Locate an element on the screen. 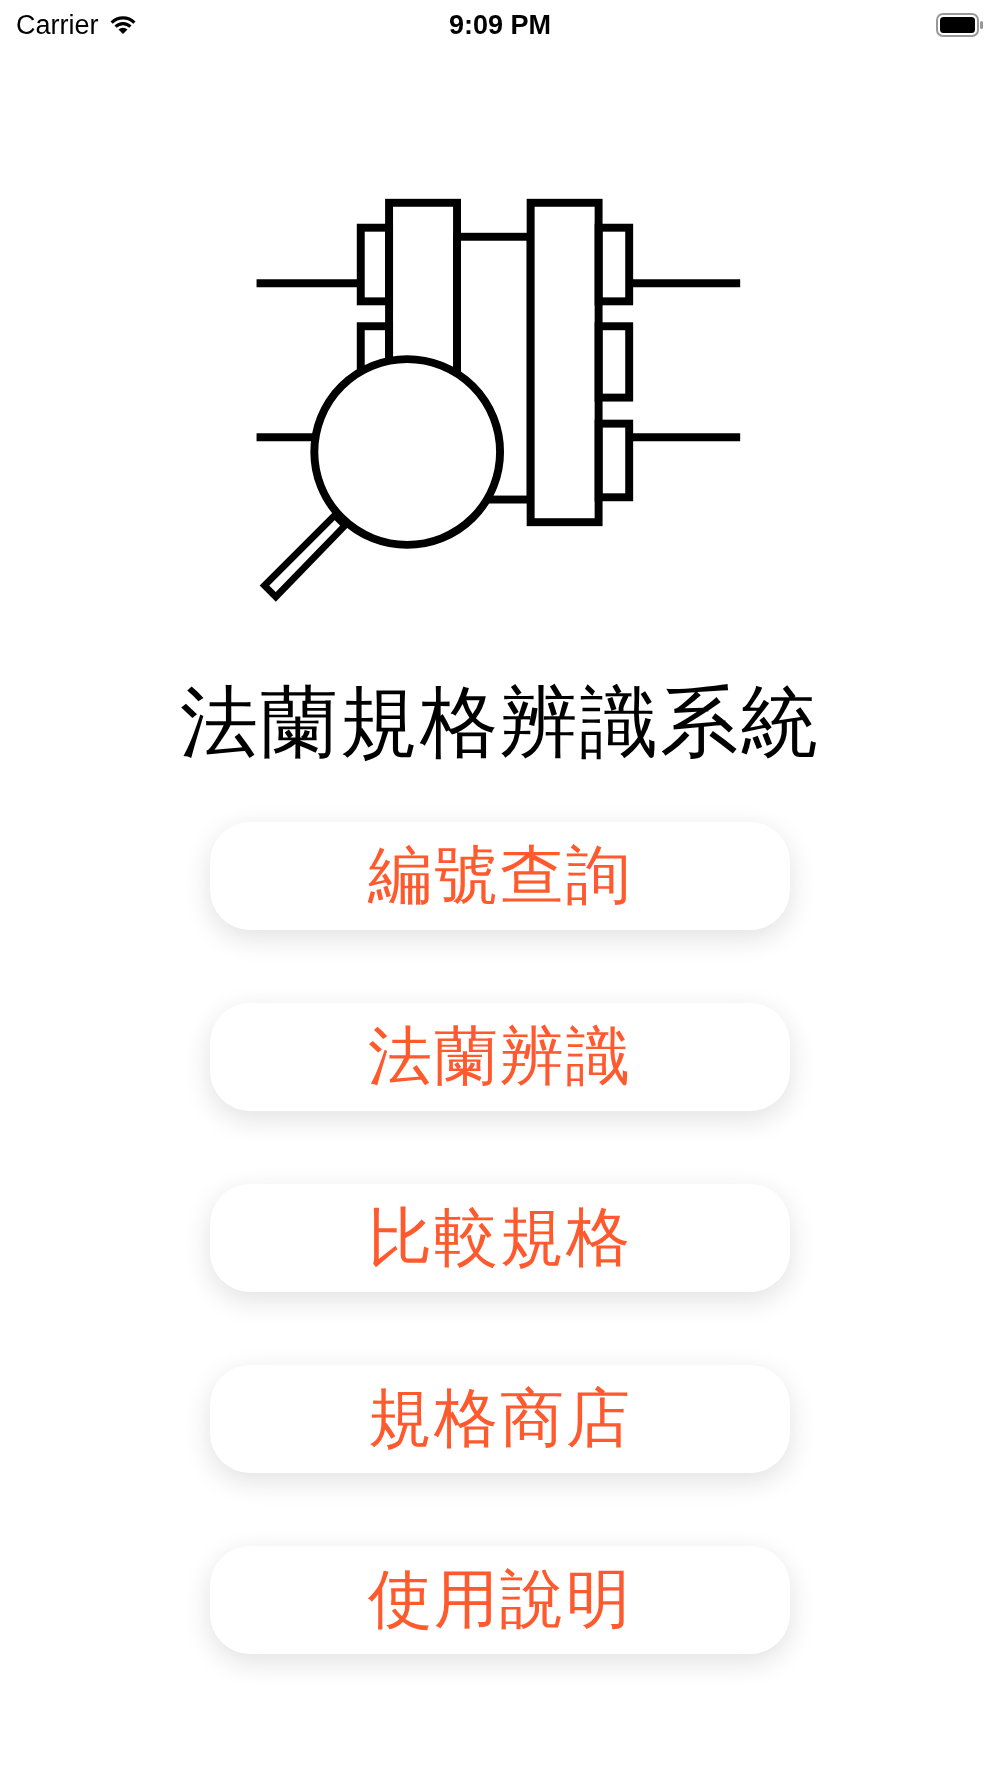  clock-time: 9:09 PM is located at coordinates (499, 25).